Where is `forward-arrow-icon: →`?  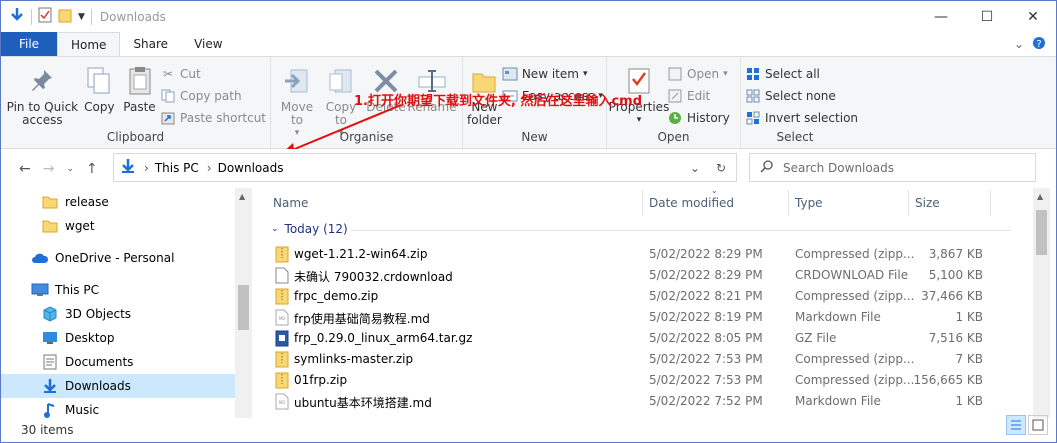
forward-arrow-icon: → is located at coordinates (49, 169).